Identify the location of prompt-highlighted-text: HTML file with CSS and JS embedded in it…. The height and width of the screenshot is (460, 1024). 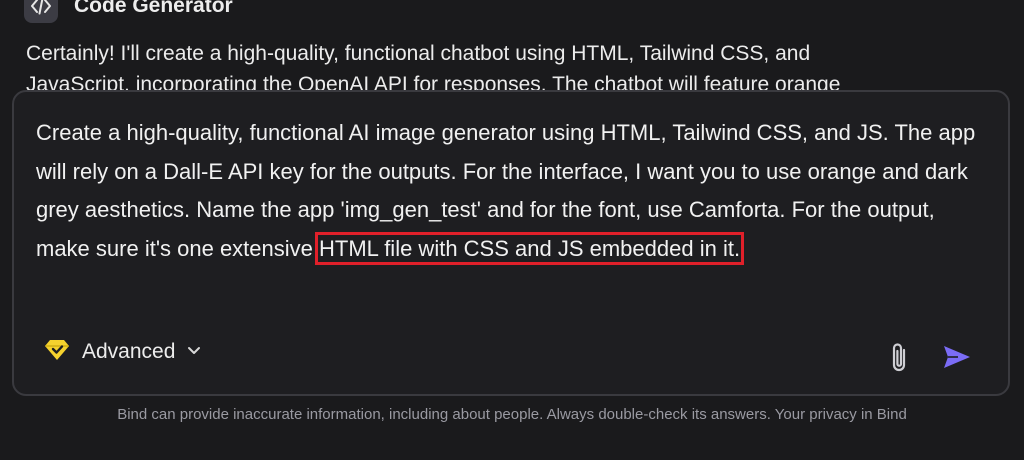
(530, 248).